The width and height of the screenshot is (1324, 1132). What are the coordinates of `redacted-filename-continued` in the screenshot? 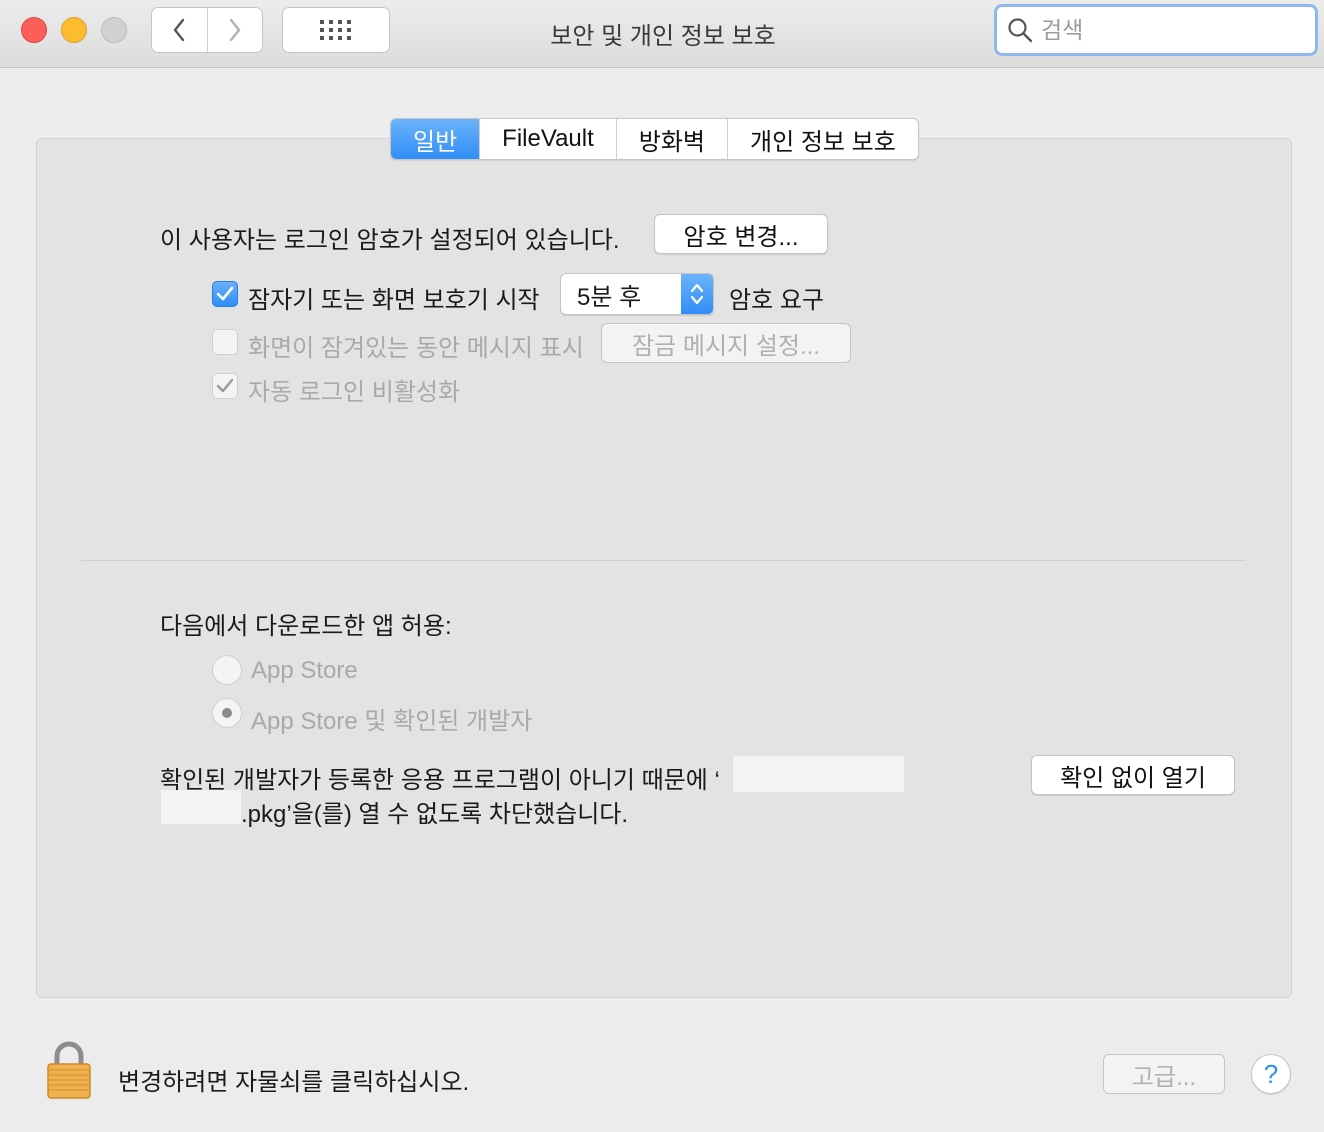 It's located at (201, 807).